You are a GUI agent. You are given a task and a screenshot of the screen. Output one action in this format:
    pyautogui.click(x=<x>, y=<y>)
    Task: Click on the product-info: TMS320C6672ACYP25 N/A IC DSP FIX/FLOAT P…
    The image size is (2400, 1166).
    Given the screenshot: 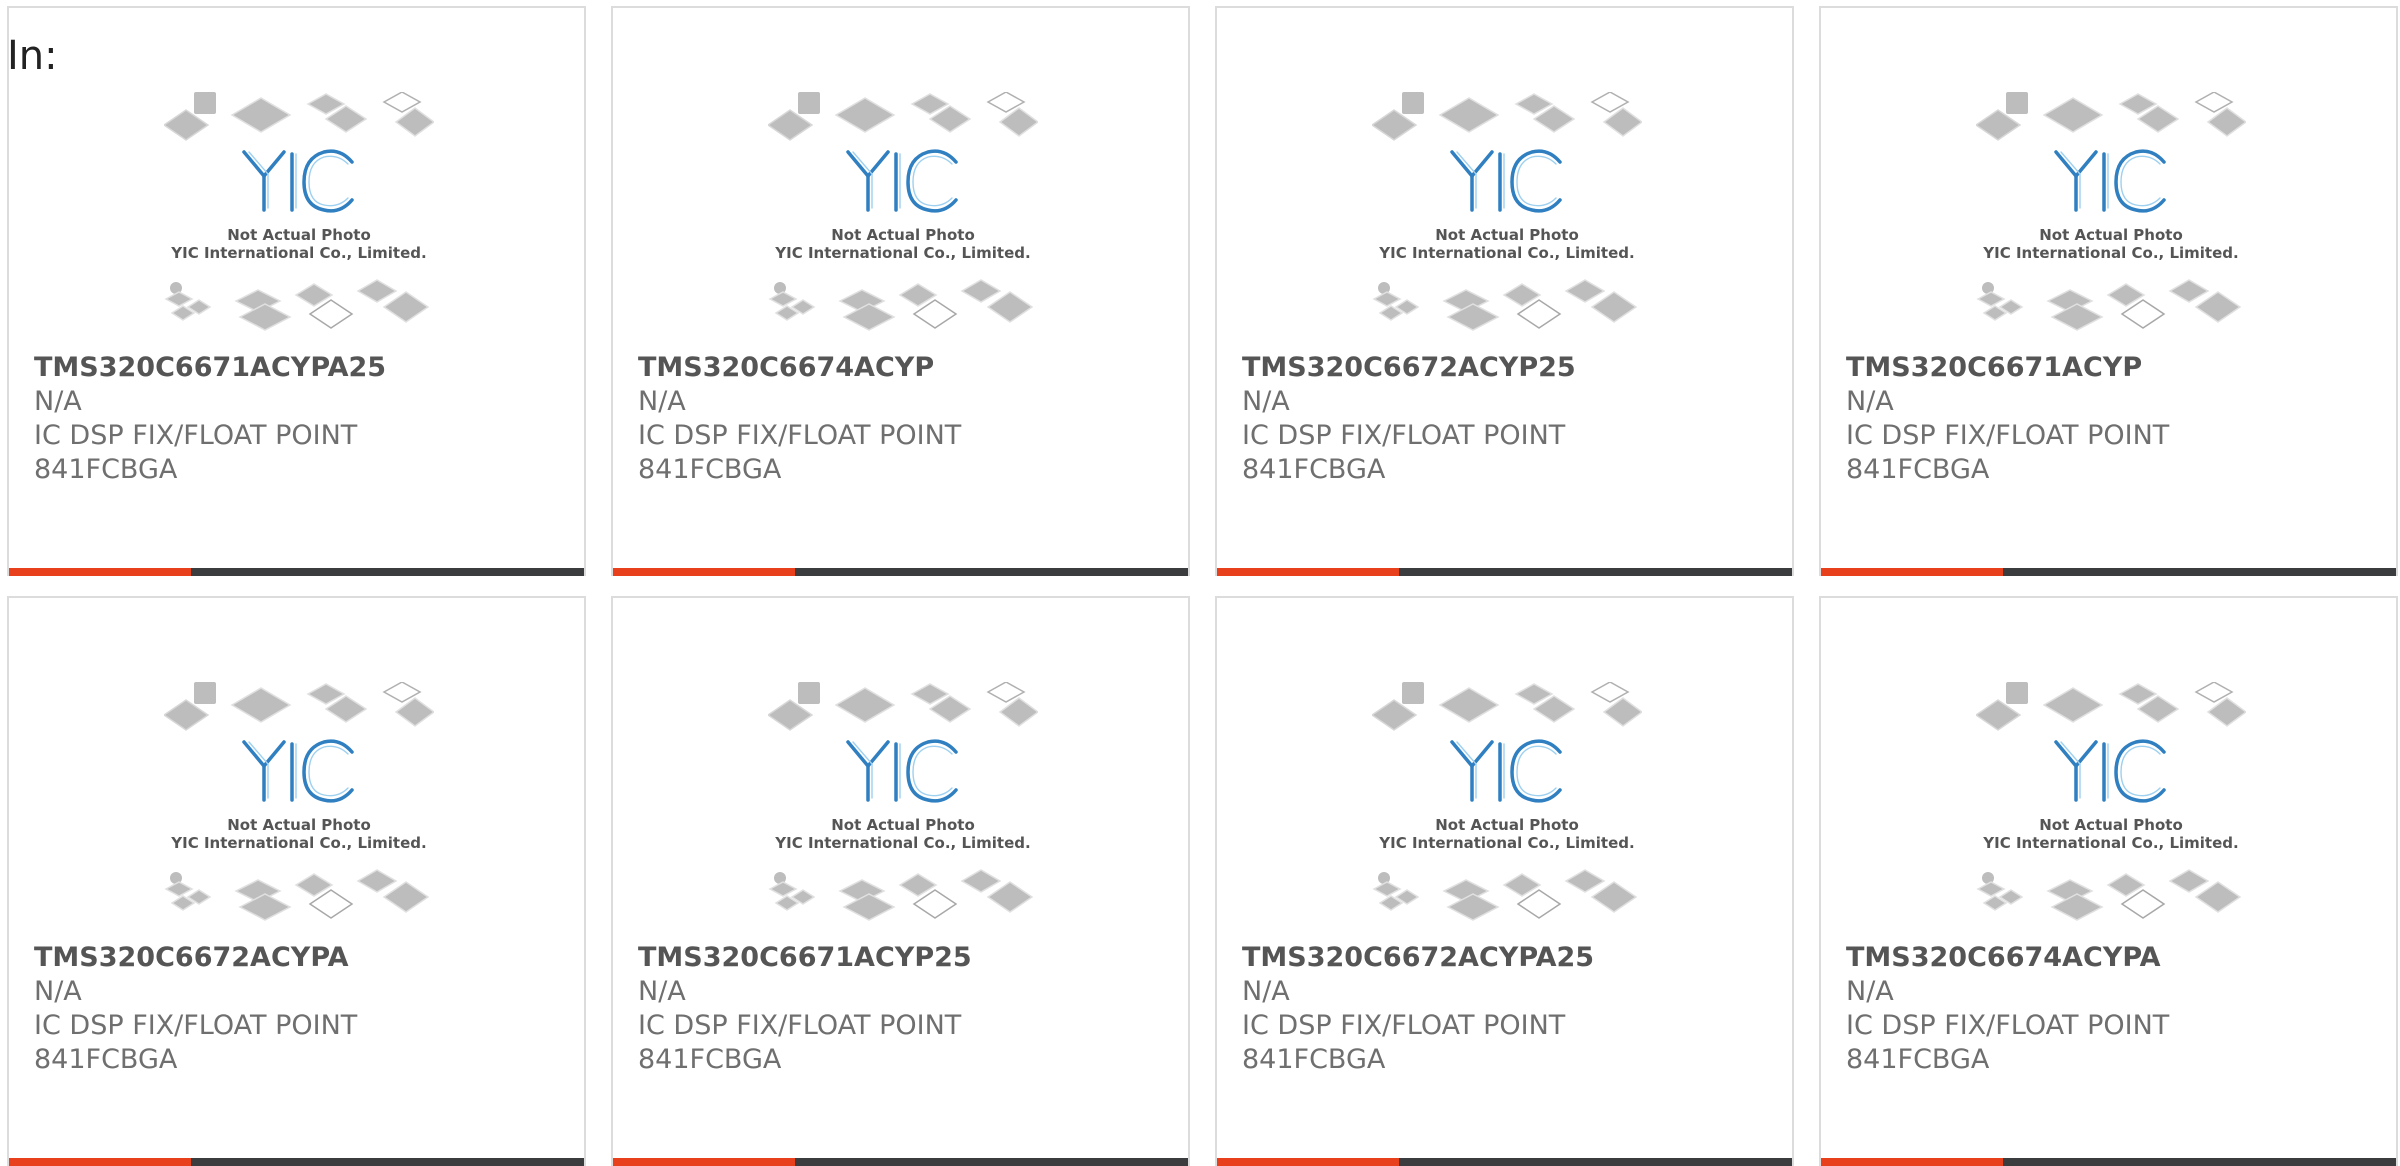 What is the action you would take?
    pyautogui.click(x=1511, y=419)
    